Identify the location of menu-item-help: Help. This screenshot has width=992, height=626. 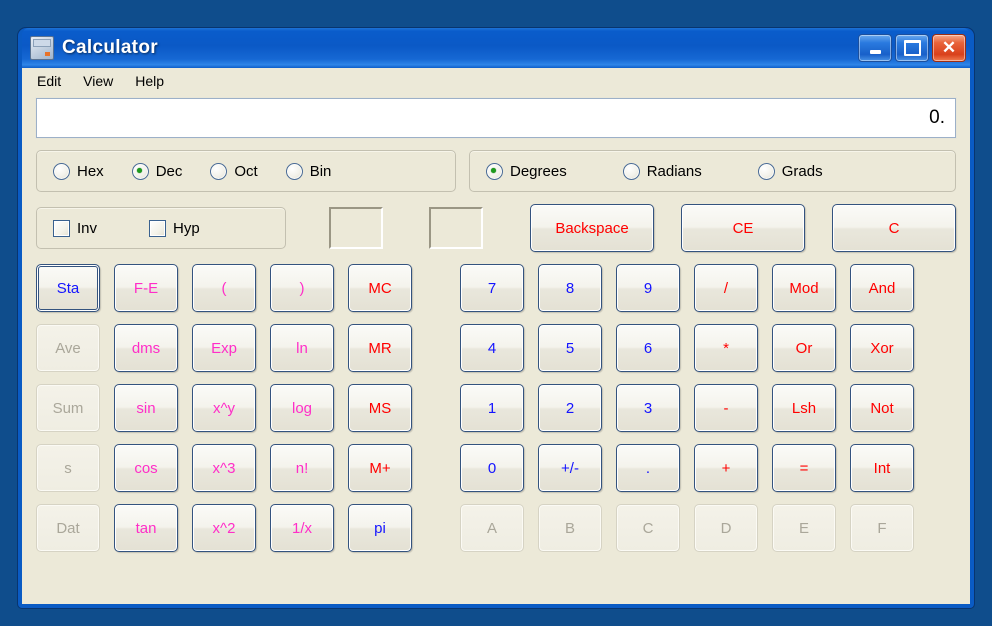
(149, 81).